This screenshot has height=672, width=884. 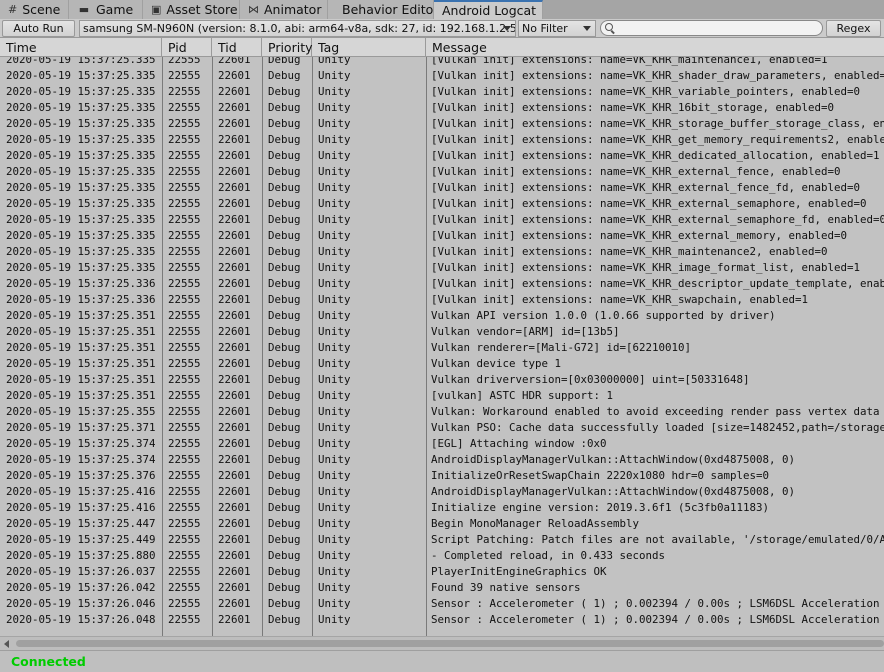 I want to click on auto-run-button: Auto Run, so click(x=38, y=28).